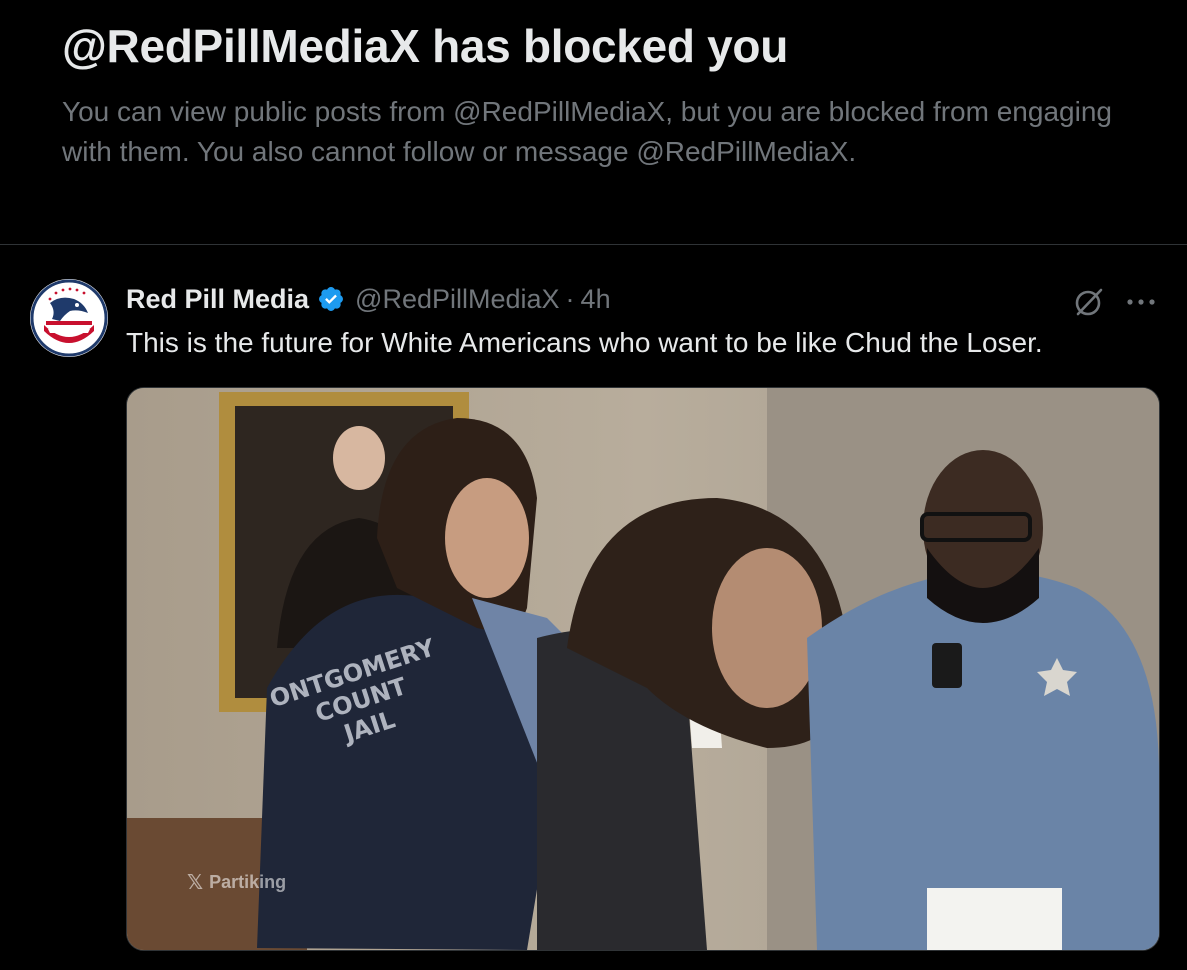 The image size is (1187, 970). What do you see at coordinates (457, 299) in the screenshot?
I see `handle: @RedPillMediaX` at bounding box center [457, 299].